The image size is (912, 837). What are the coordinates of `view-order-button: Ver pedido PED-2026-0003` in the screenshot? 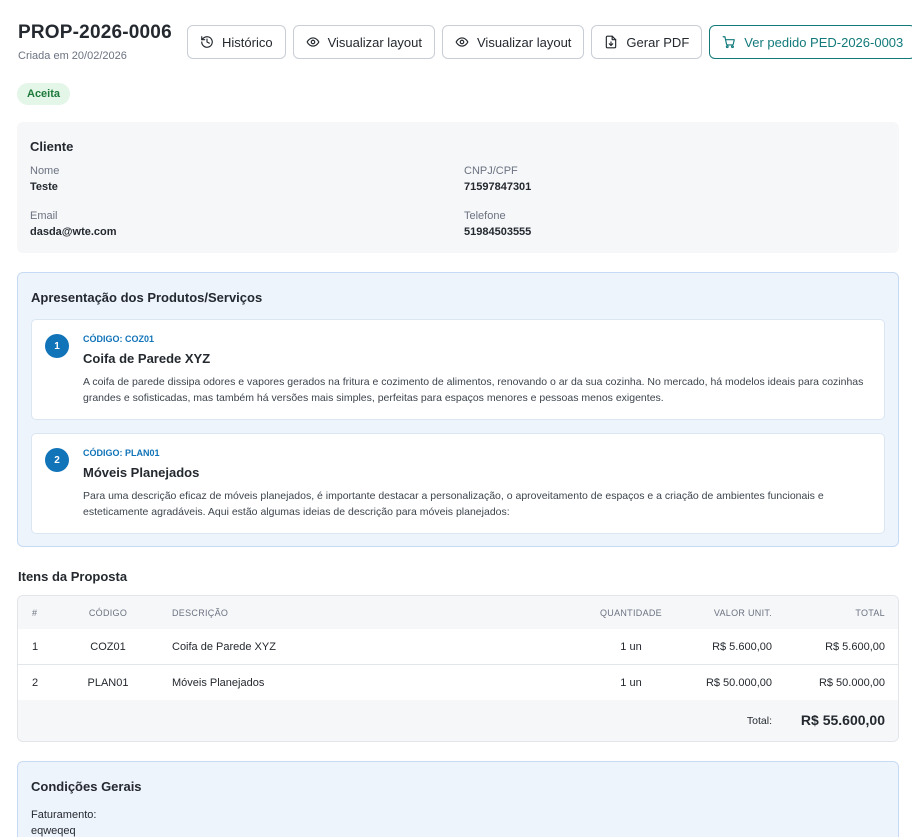 It's located at (810, 42).